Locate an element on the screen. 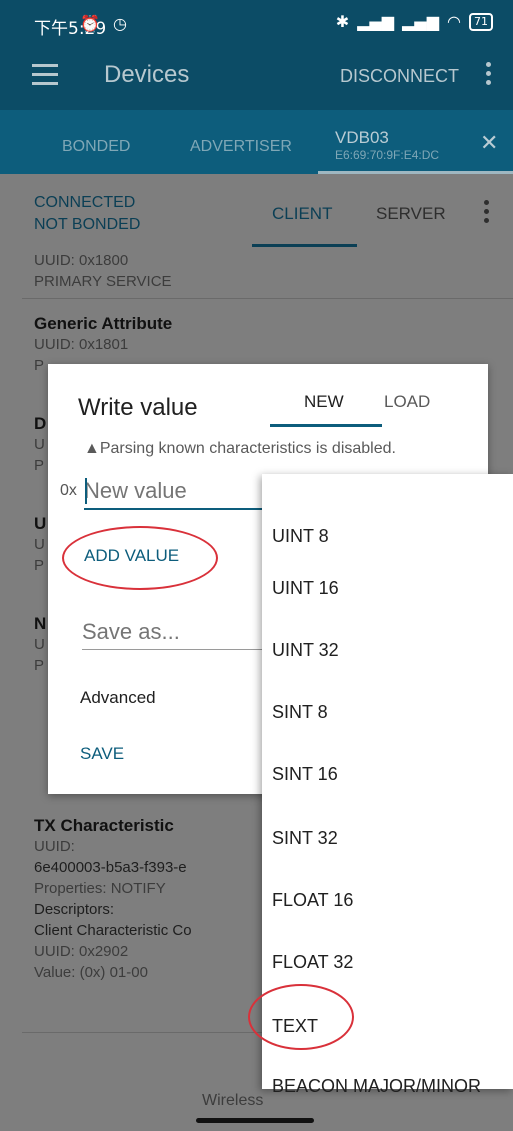  tab-bonded: BONDED is located at coordinates (96, 147).